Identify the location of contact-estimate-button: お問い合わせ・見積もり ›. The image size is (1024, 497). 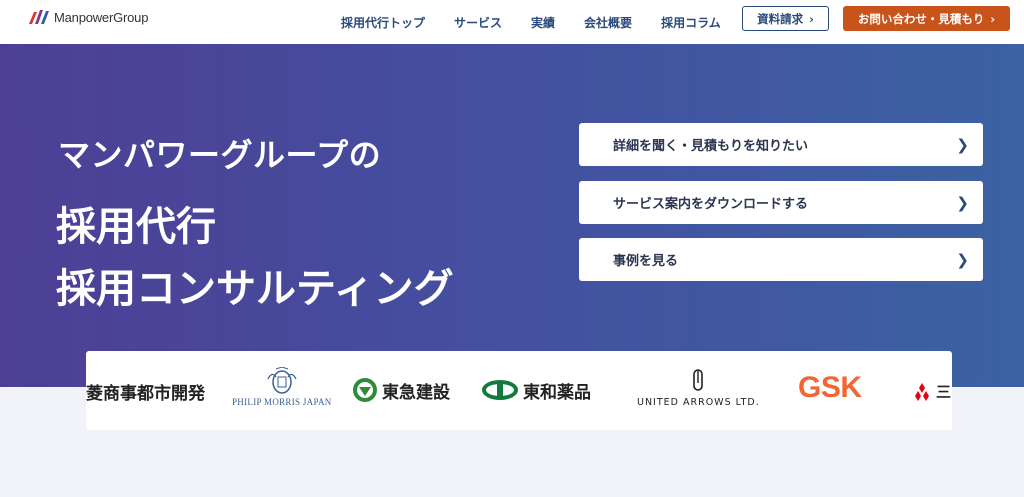
(926, 18).